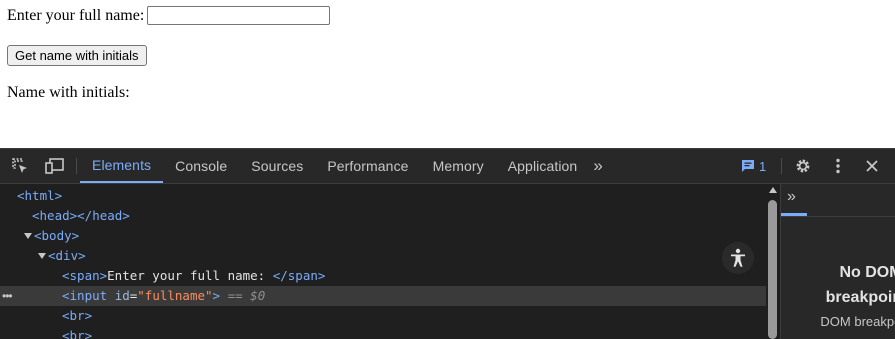  Describe the element at coordinates (458, 166) in the screenshot. I see `tab-memory: Memory` at that location.